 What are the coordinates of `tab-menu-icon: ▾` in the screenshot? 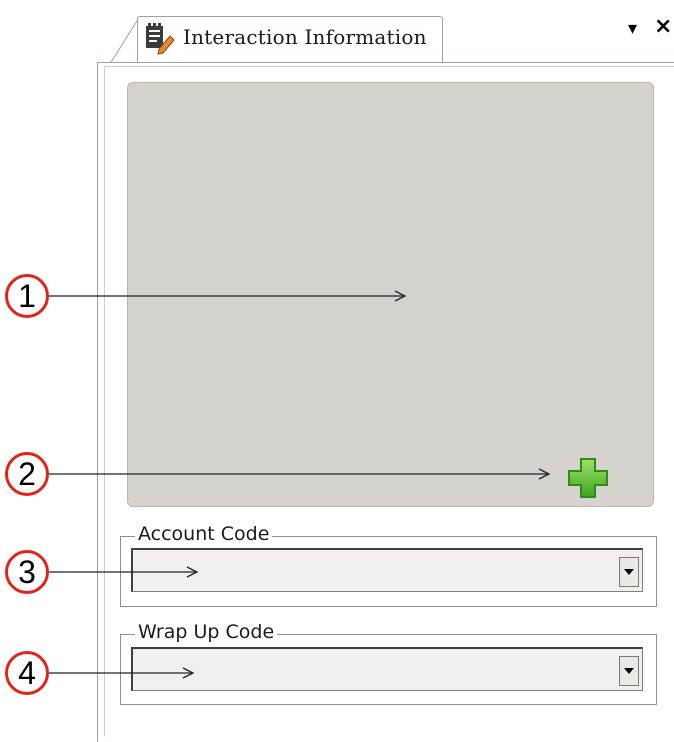 It's located at (632, 28).